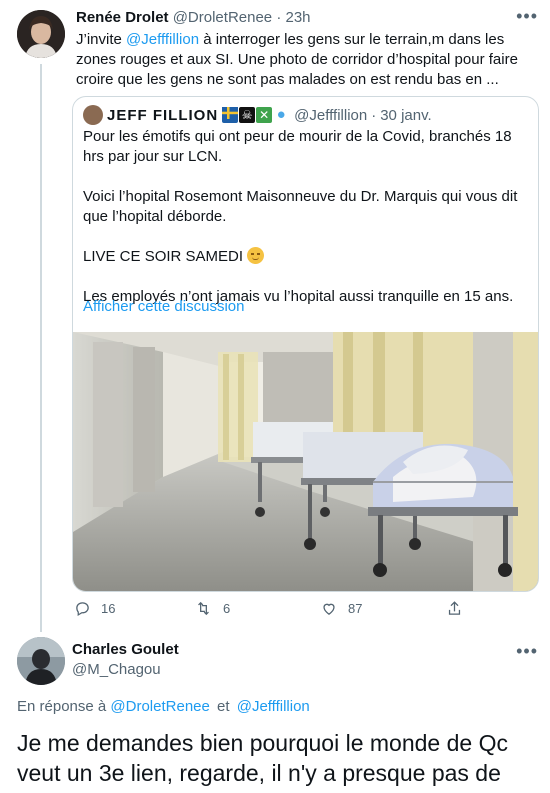 The width and height of the screenshot is (550, 793). I want to click on retweet-icon, so click(203, 608).